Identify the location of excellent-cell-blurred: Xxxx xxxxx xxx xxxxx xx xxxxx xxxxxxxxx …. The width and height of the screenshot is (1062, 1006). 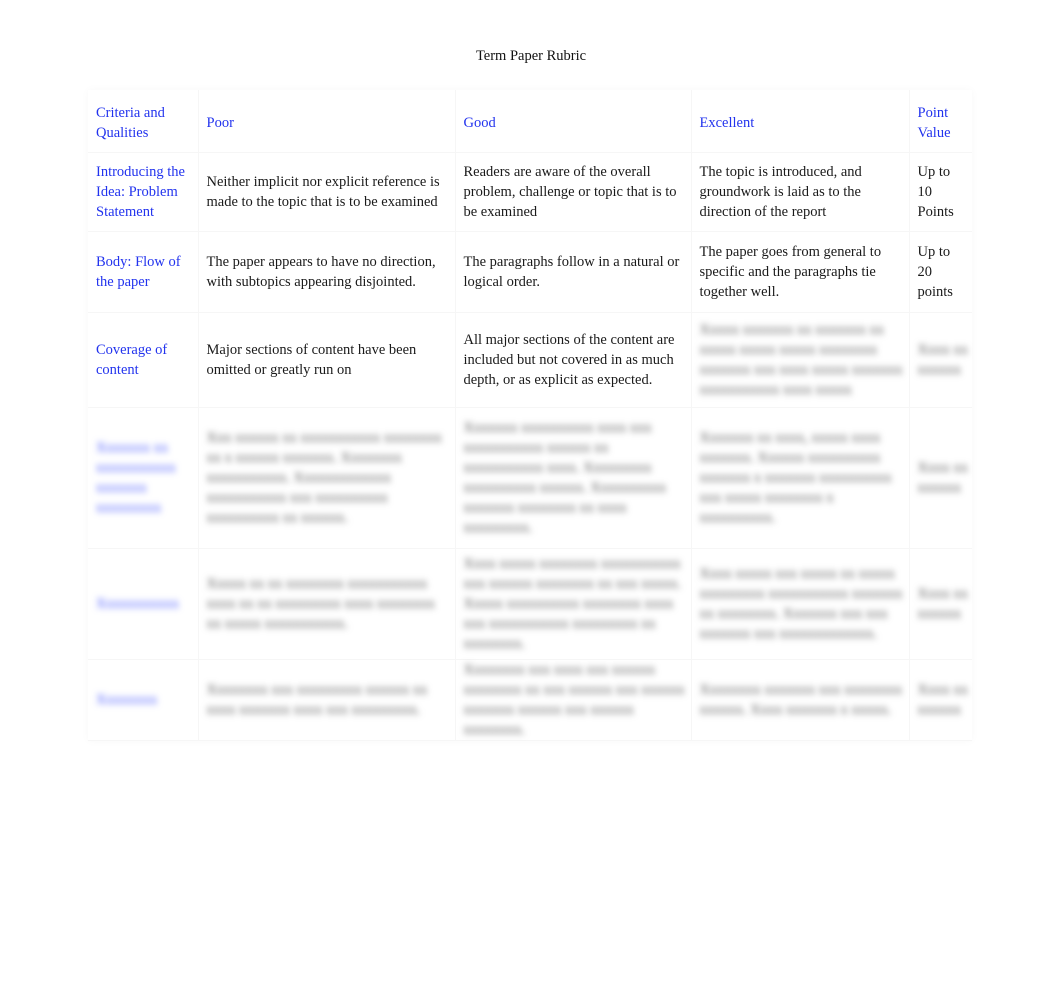
(800, 604).